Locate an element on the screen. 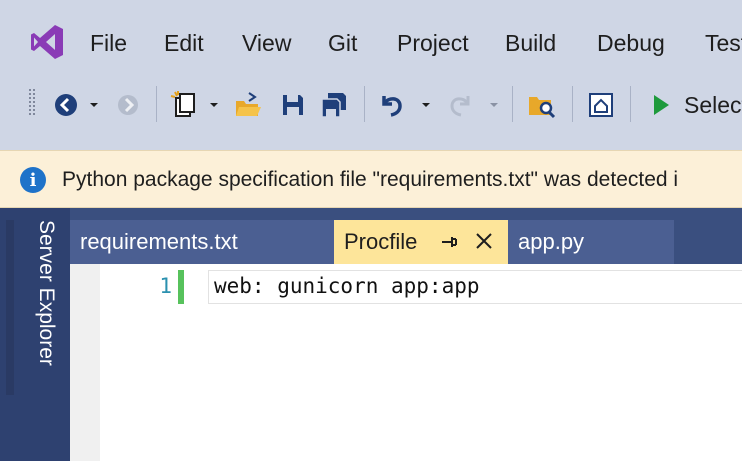 This screenshot has height=461, width=742. tab-requirements-txt: requirements.txt is located at coordinates (202, 242).